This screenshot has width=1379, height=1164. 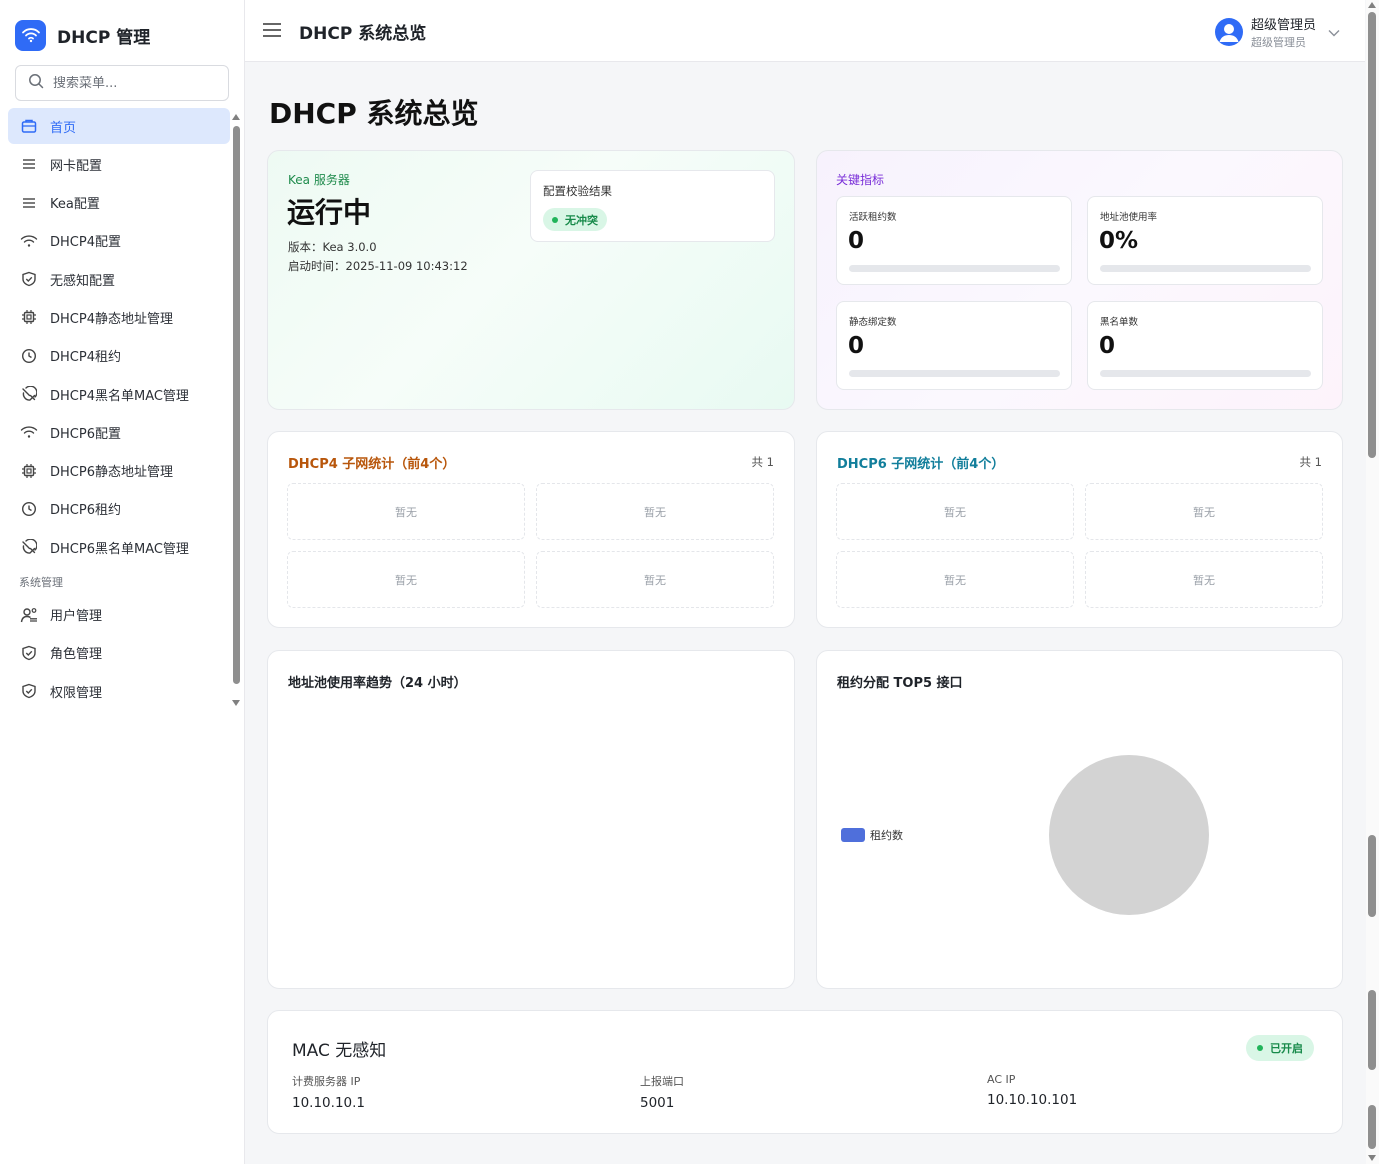 What do you see at coordinates (1310, 462) in the screenshot?
I see `dhcp6-subnet-count: 共 1` at bounding box center [1310, 462].